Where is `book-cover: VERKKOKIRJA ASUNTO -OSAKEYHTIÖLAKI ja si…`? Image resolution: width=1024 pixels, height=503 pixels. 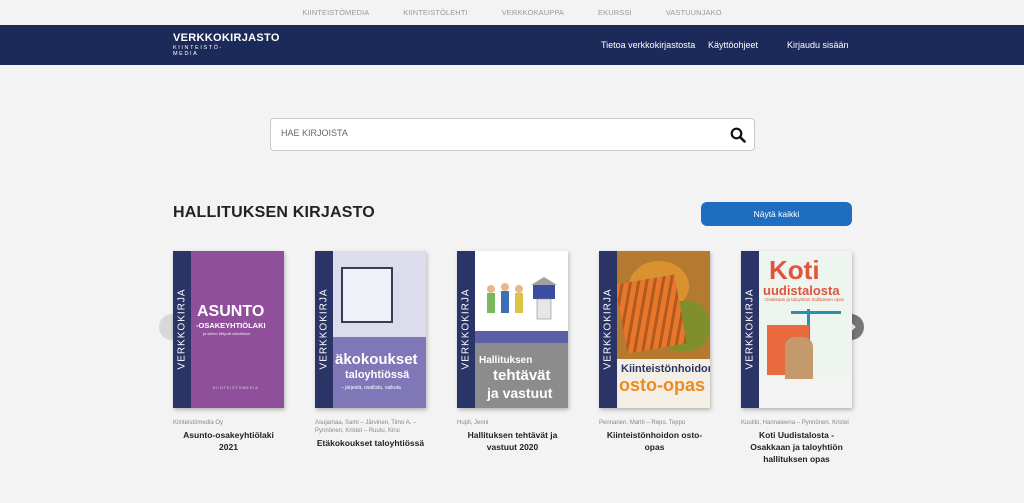 book-cover: VERKKOKIRJA ASUNTO -OSAKEYHTIÖLAKI ja si… is located at coordinates (228, 329).